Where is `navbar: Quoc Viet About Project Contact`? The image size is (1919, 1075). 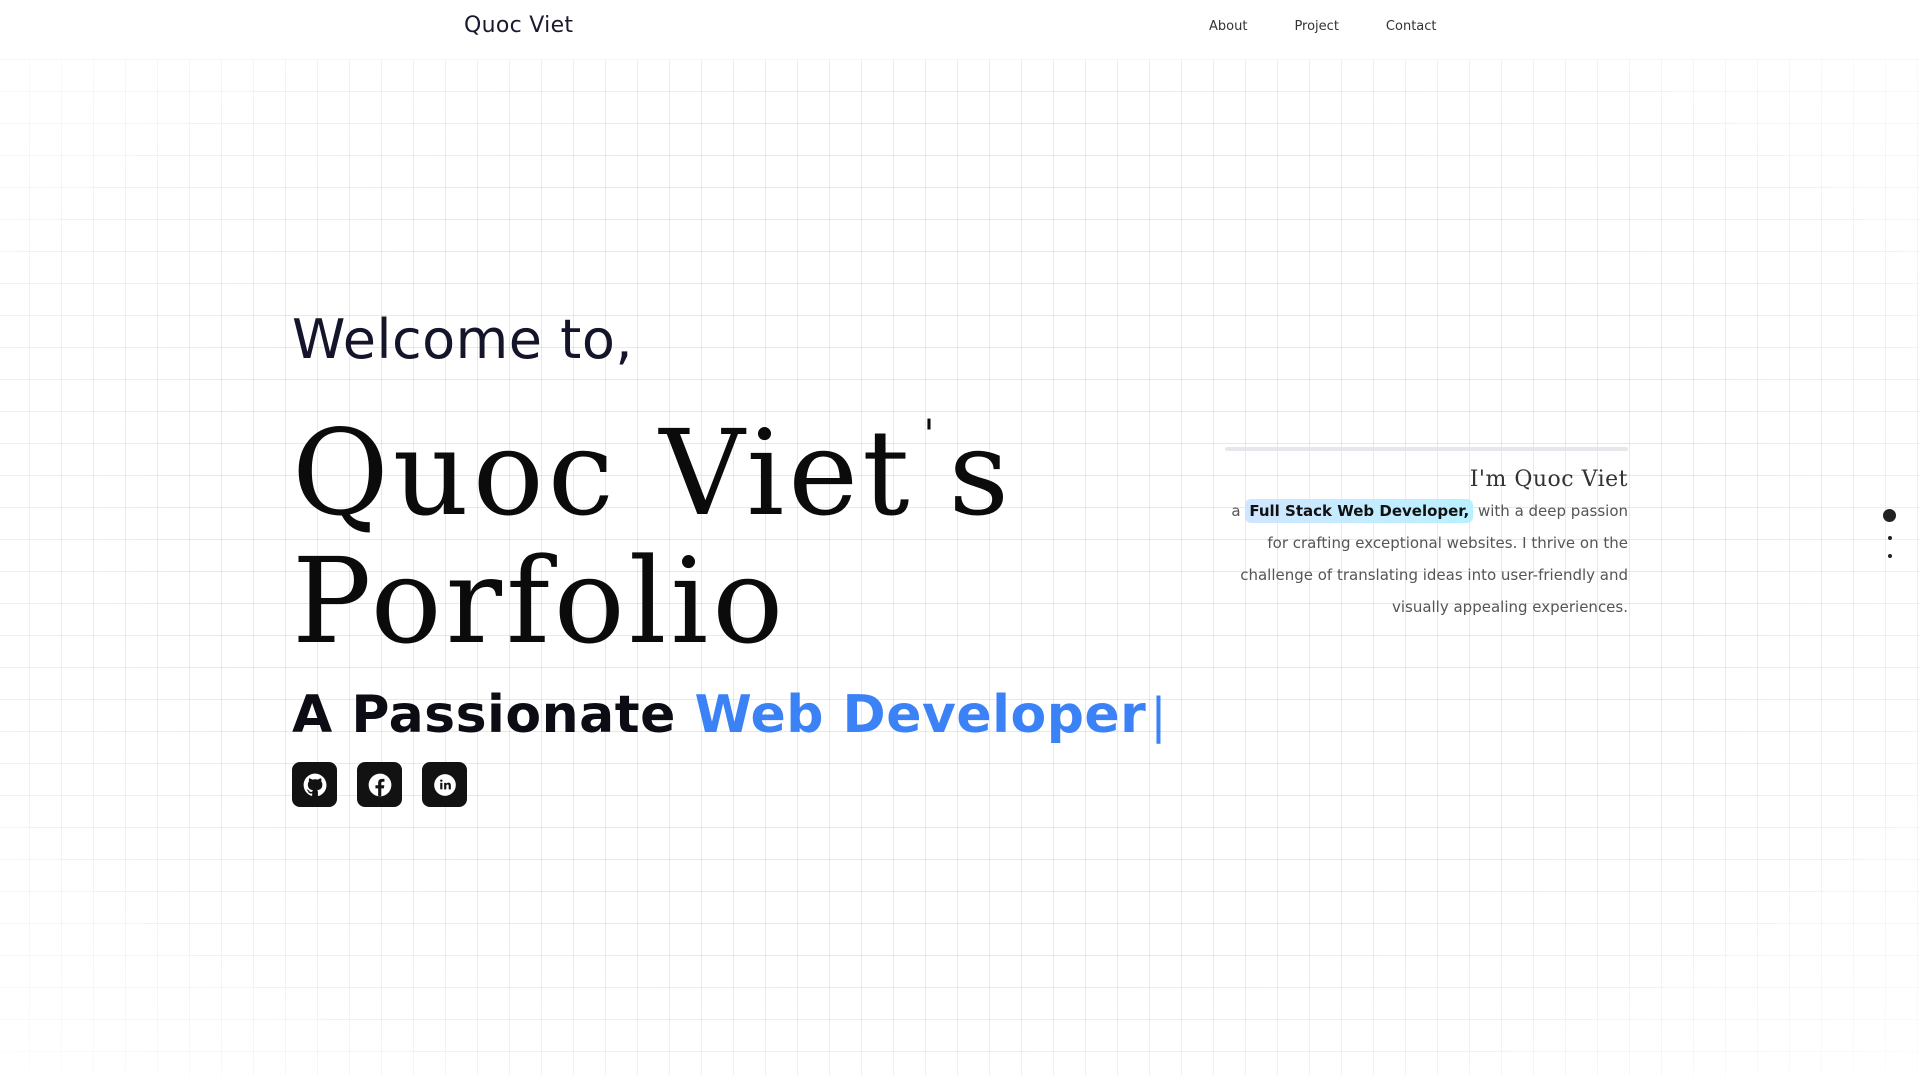 navbar: Quoc Viet About Project Contact is located at coordinates (959, 30).